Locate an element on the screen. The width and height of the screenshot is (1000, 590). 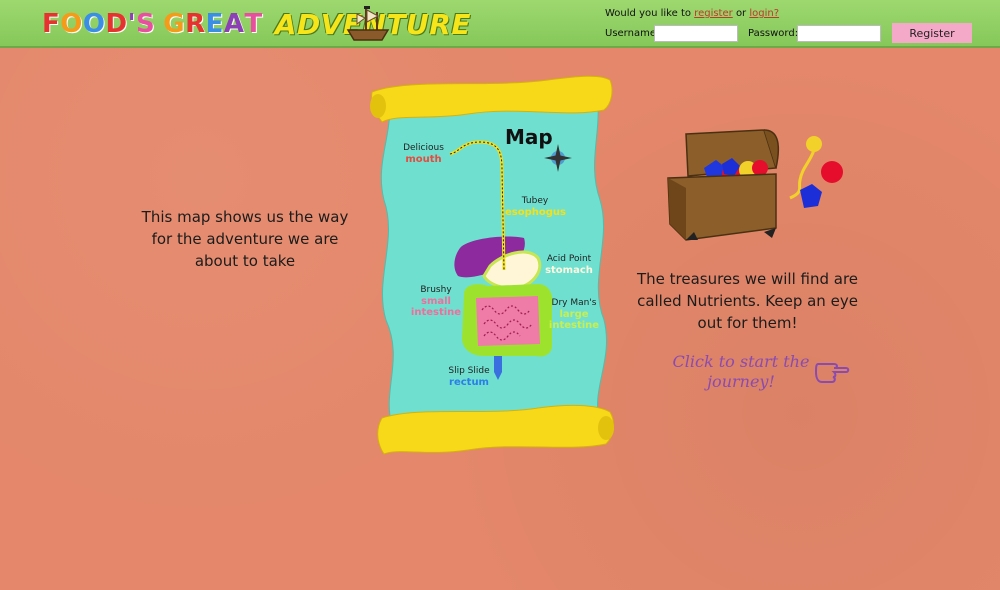
start-journey-button: Click to start the journey! is located at coordinates (760, 375).